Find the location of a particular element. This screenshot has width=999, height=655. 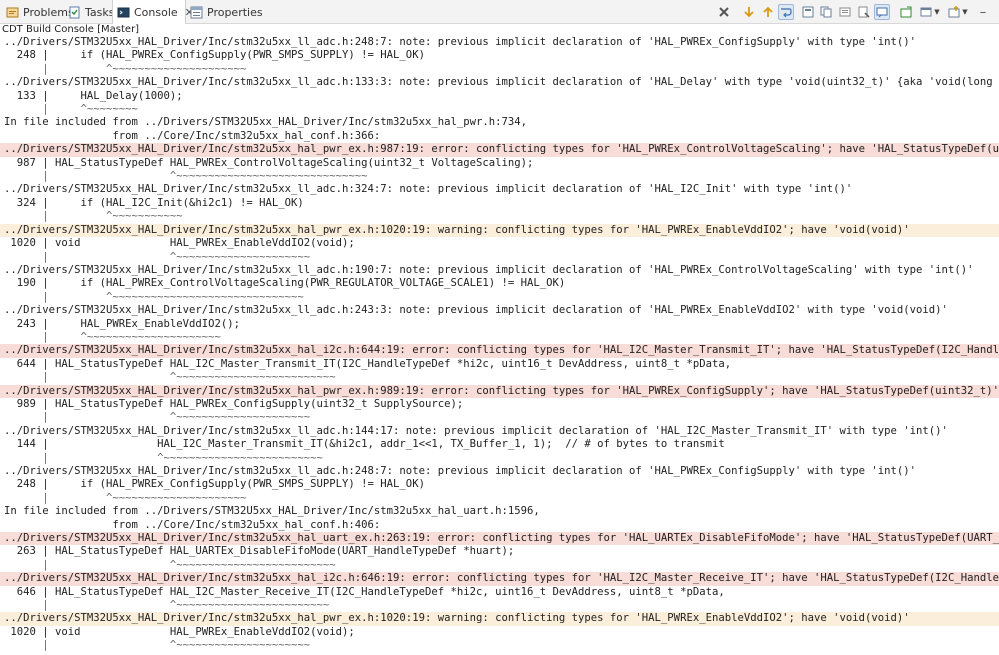

console-line: | ^~~~~~~~~~~~ is located at coordinates (499, 216).